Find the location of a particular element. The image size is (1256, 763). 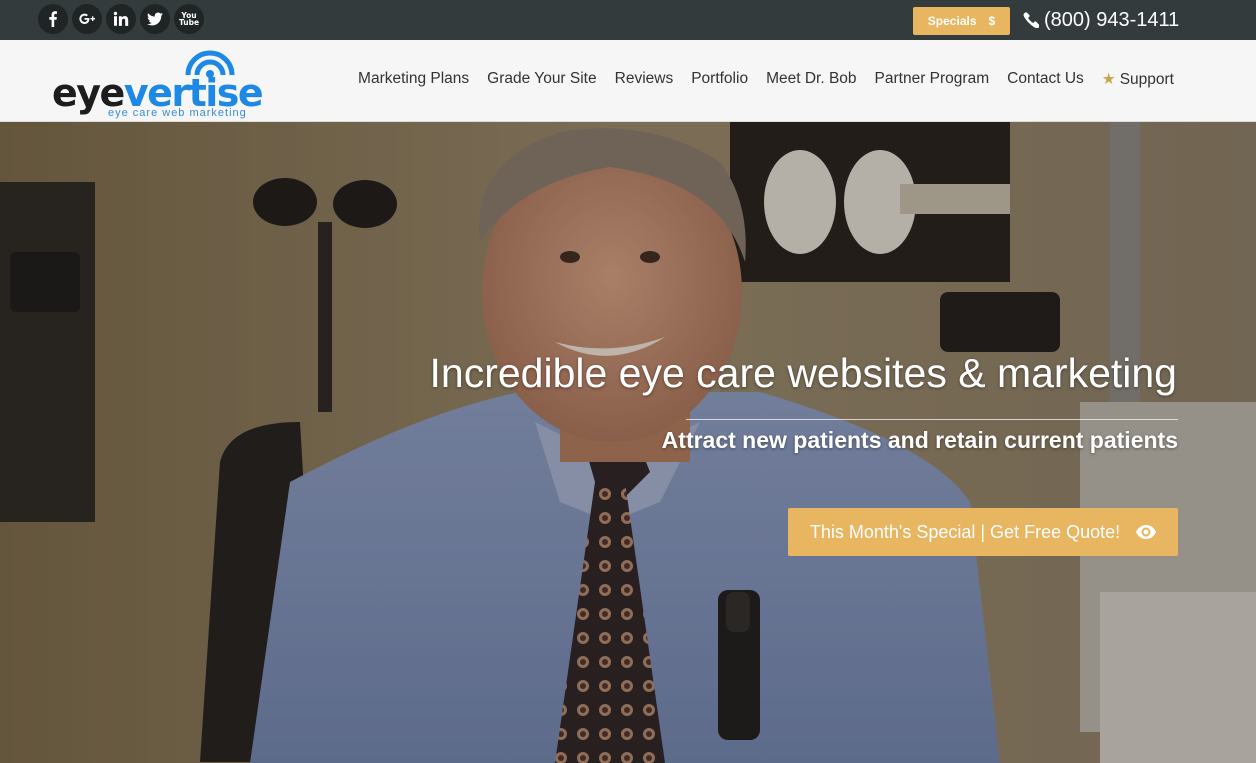

linkedin-icon is located at coordinates (121, 18).